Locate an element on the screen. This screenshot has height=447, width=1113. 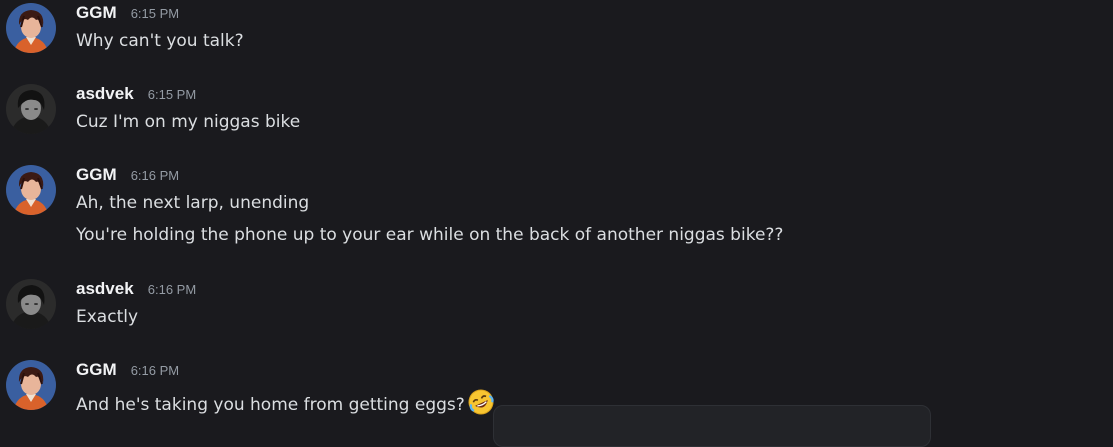
message-content: Ah, the next larp, unending is located at coordinates (193, 203).